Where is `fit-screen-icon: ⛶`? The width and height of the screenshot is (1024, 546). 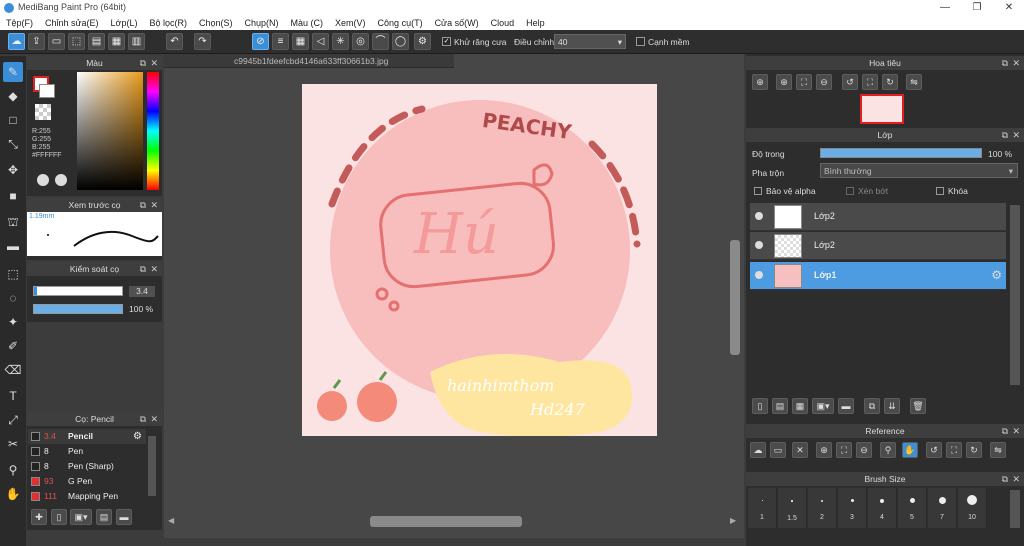
fit-screen-icon: ⛶ is located at coordinates (870, 82).